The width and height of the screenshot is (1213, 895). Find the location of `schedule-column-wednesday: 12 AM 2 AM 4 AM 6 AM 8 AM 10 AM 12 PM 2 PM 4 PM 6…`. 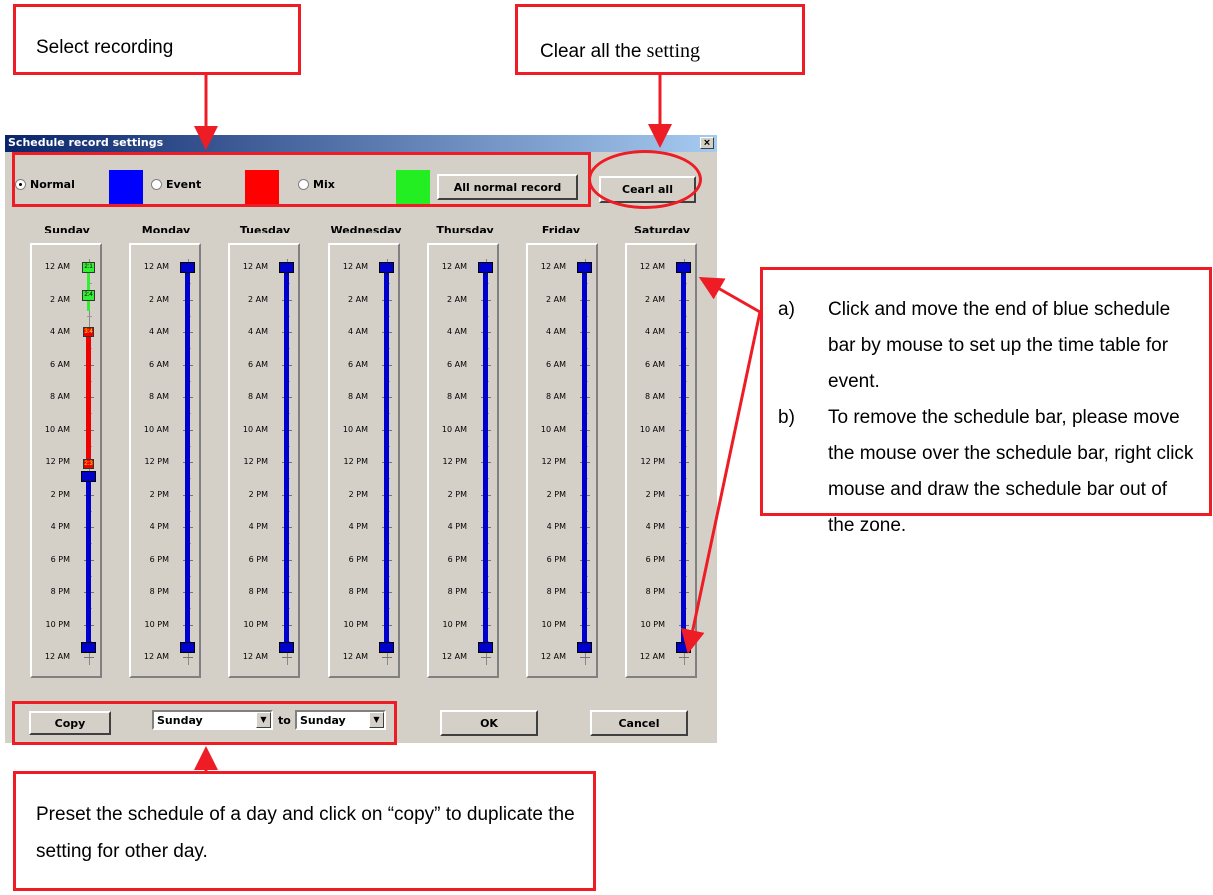

schedule-column-wednesday: 12 AM 2 AM 4 AM 6 AM 8 AM 10 AM 12 PM 2 PM 4 PM 6… is located at coordinates (364, 460).